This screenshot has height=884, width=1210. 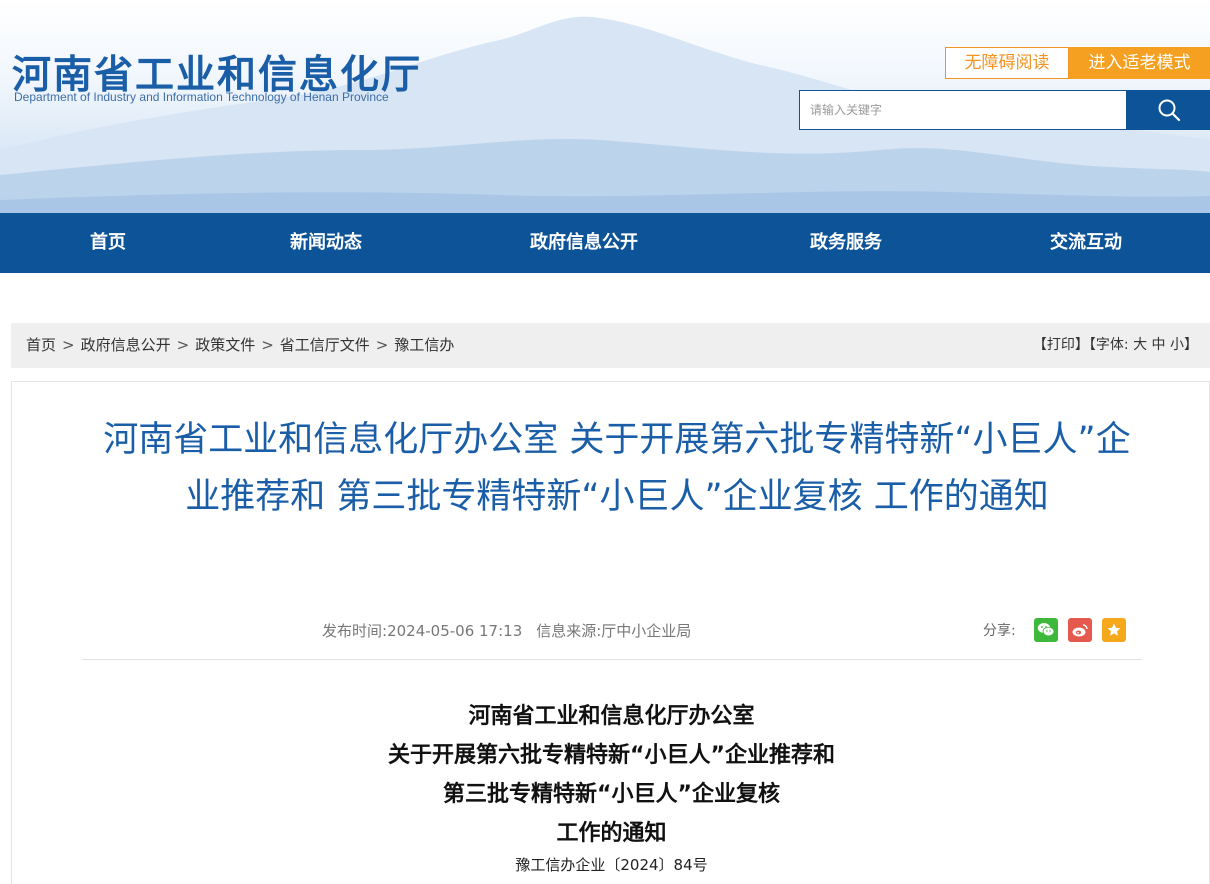 I want to click on elder-mode-button: 进入适老模式, so click(x=1139, y=63).